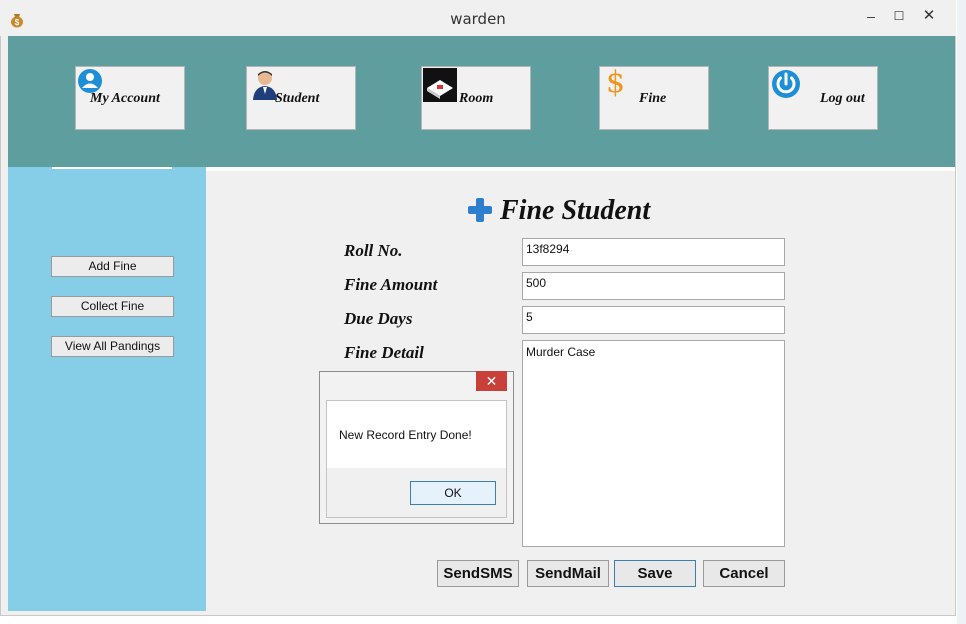 The image size is (966, 624). I want to click on roll-no-input: 13f8294, so click(653, 252).